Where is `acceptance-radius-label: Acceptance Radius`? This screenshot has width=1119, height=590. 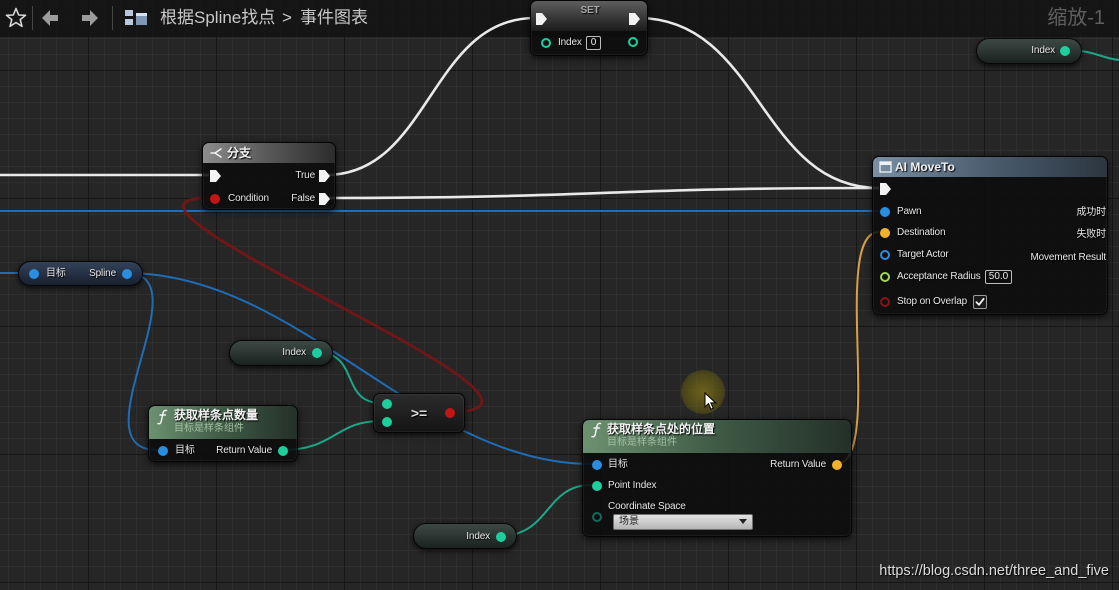 acceptance-radius-label: Acceptance Radius is located at coordinates (939, 276).